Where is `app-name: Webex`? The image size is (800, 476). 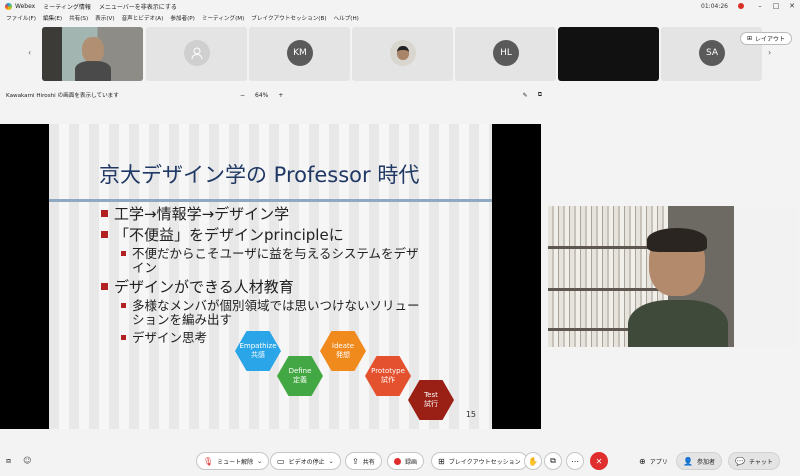
app-name: Webex is located at coordinates (25, 6).